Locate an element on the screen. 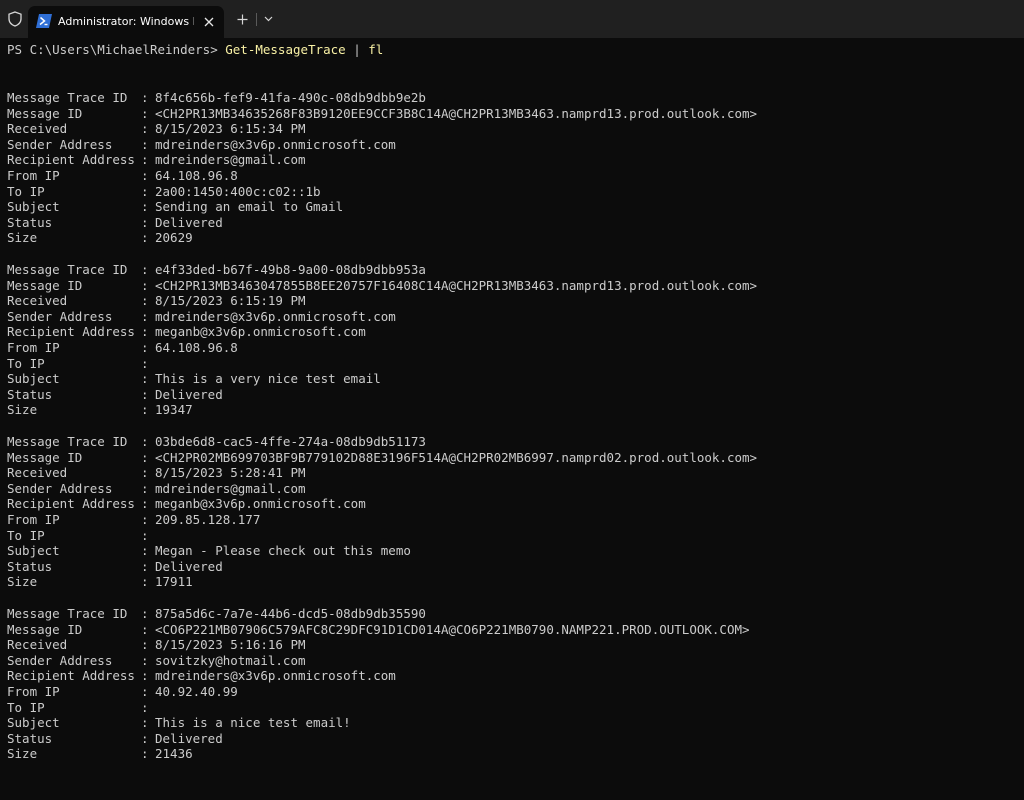  field-value: 40.92.40.99 is located at coordinates (196, 691).